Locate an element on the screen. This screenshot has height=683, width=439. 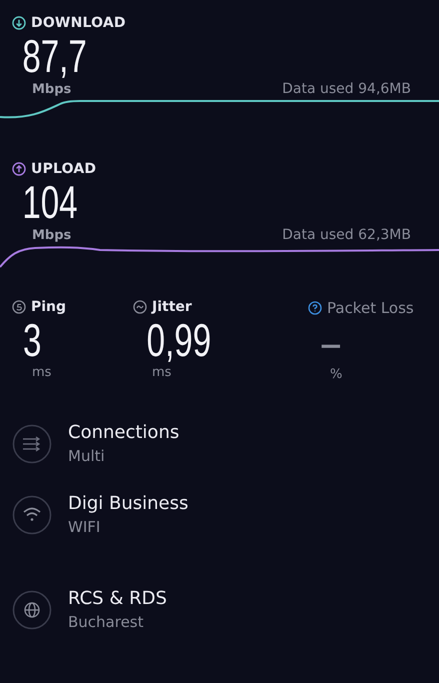
detail-subtitle: Bucharest is located at coordinates (106, 622).